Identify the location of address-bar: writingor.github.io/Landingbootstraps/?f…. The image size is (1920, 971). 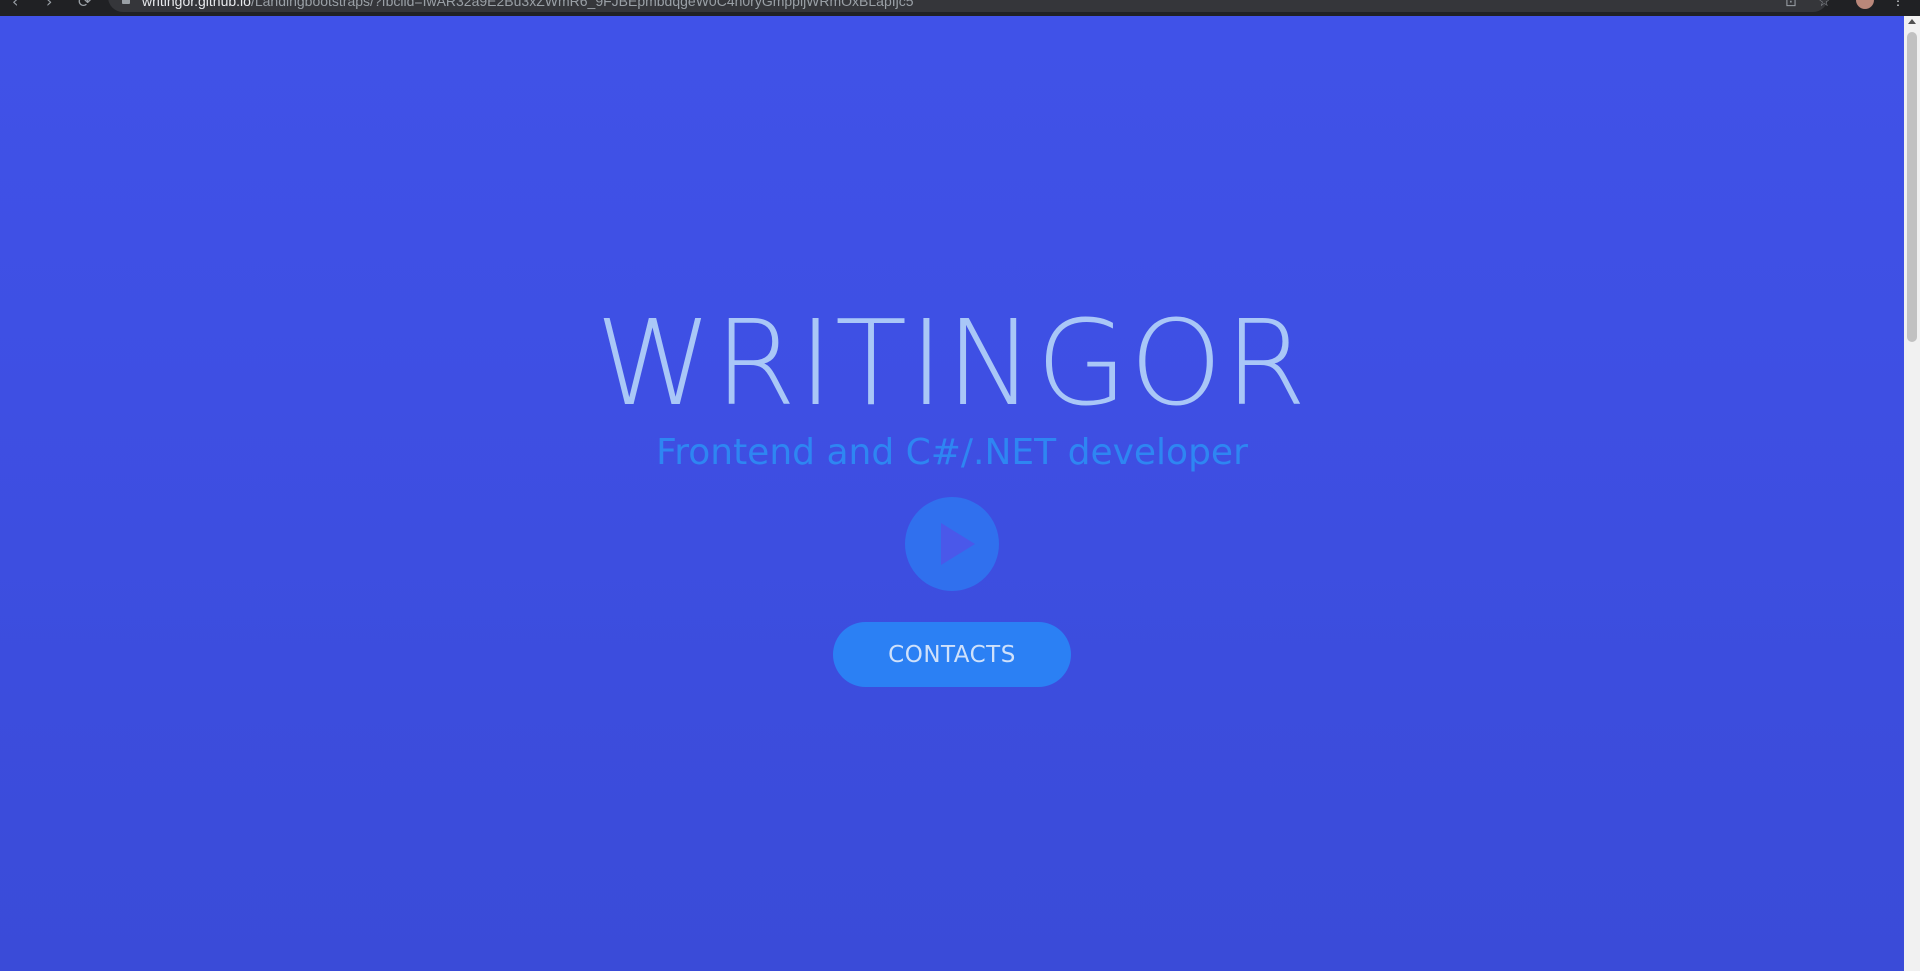
(968, 6).